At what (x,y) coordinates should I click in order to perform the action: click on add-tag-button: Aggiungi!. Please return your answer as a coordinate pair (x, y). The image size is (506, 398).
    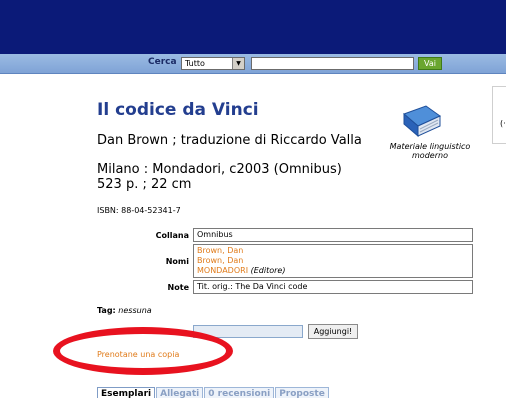
    Looking at the image, I should click on (333, 331).